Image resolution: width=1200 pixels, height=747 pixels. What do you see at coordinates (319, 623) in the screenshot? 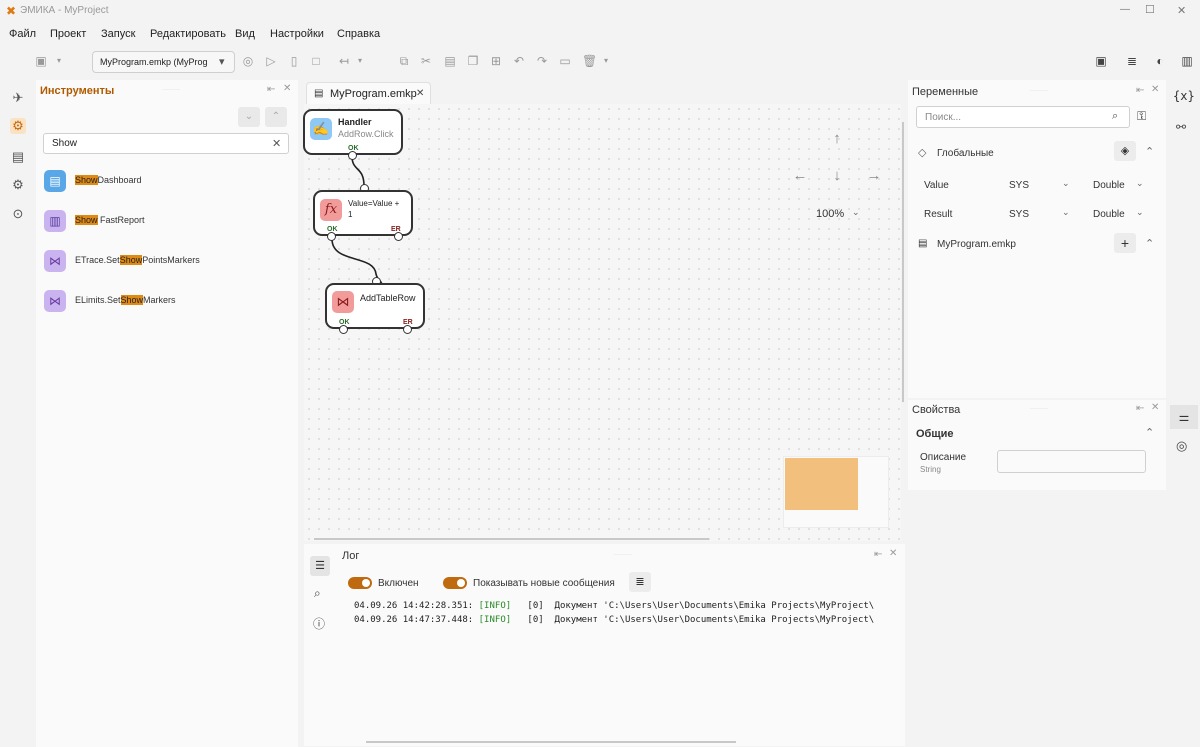
I see `log-warning-icon: ⓘ` at bounding box center [319, 623].